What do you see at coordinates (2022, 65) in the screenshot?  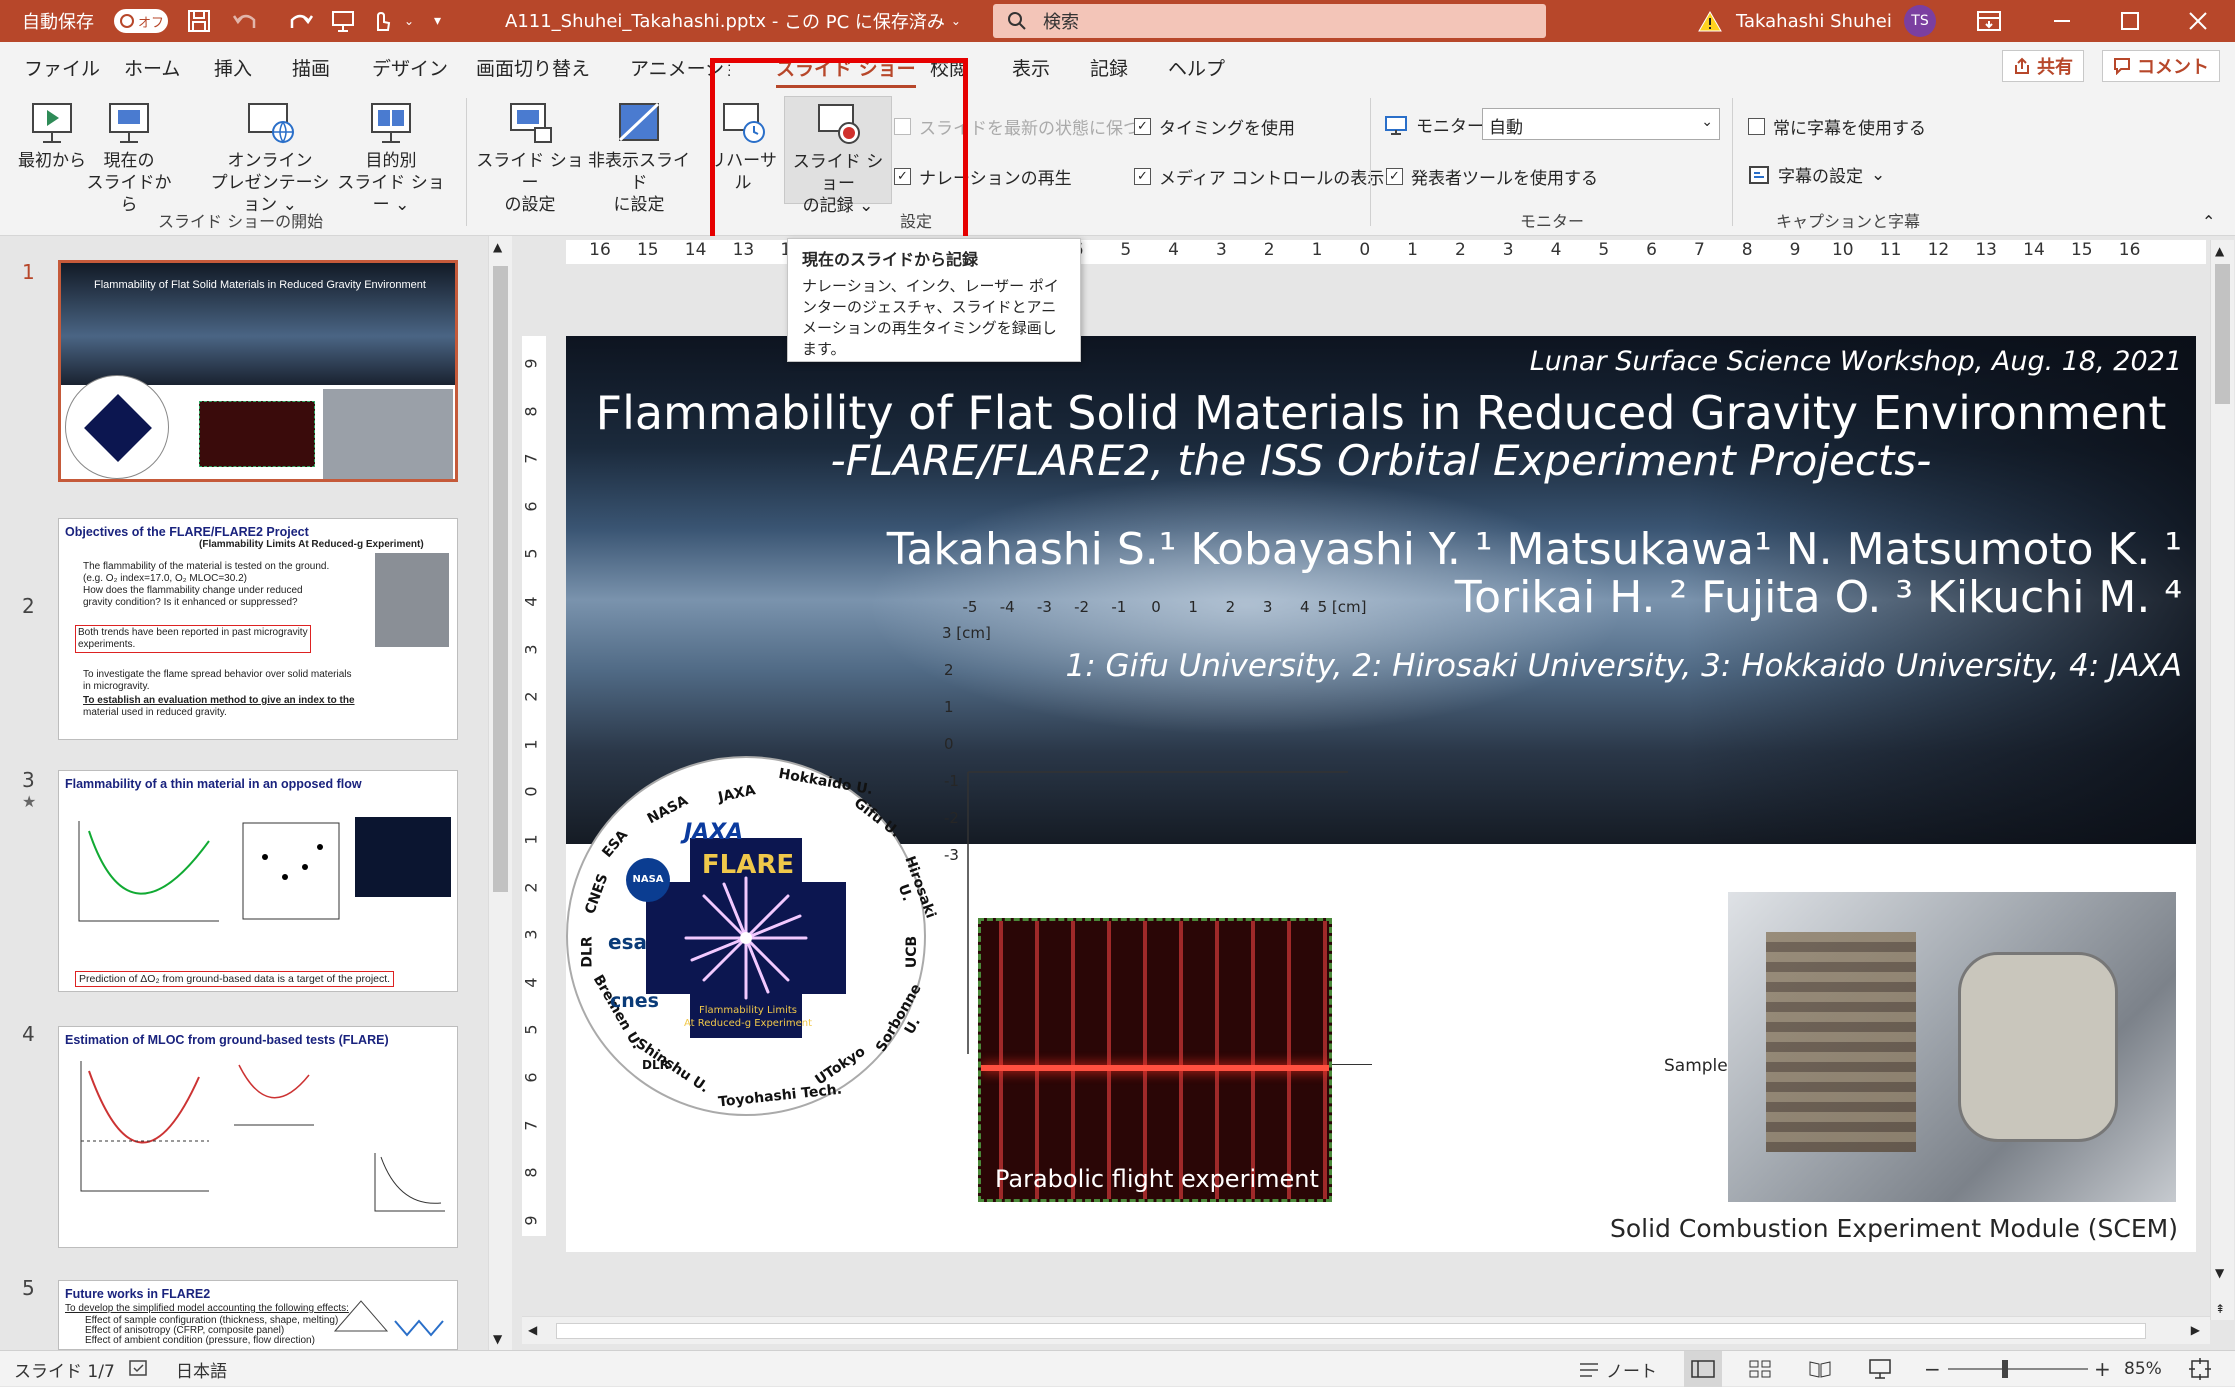 I see `share-icon` at bounding box center [2022, 65].